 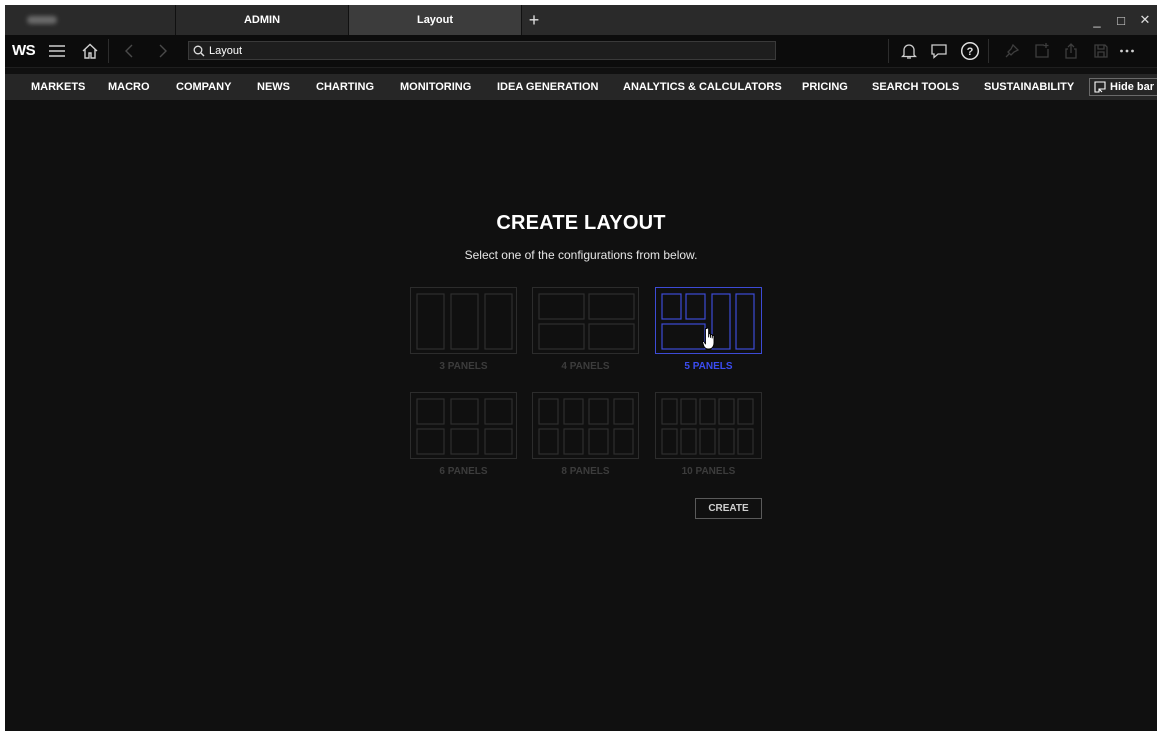 I want to click on layout-option-3-label: 3 PANELS, so click(x=463, y=366).